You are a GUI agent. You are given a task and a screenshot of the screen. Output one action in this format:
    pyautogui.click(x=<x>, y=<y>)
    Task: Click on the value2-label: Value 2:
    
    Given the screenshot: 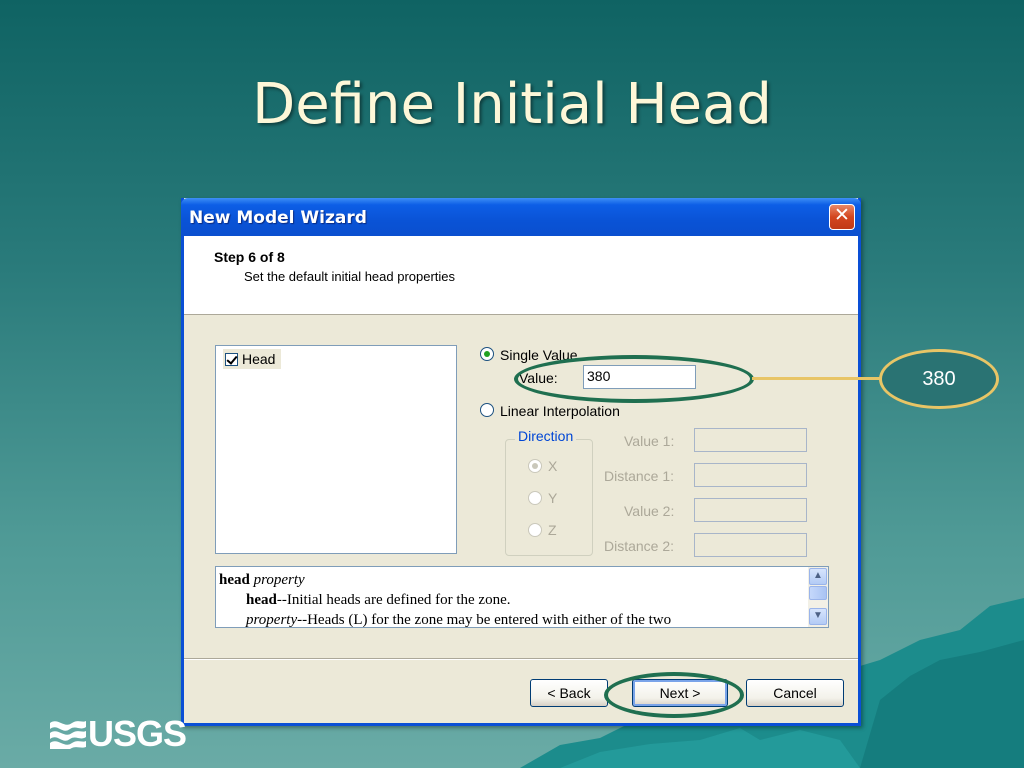 What is the action you would take?
    pyautogui.click(x=649, y=511)
    